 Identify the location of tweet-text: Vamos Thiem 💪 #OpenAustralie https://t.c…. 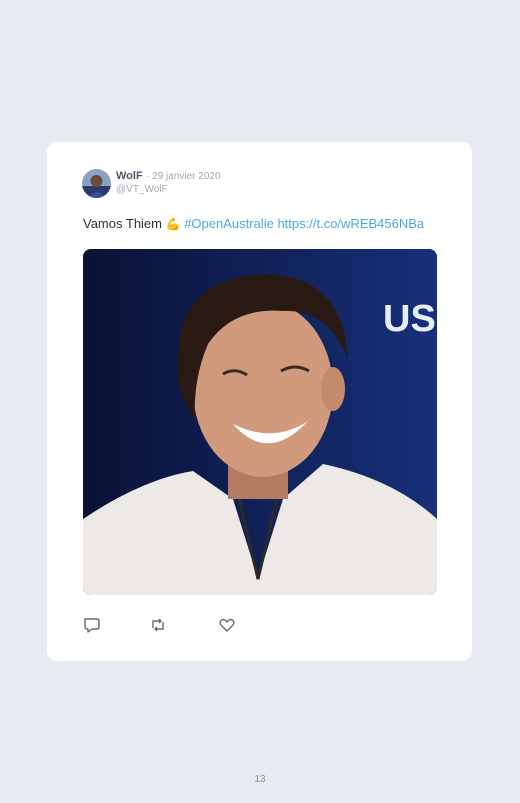
(253, 223).